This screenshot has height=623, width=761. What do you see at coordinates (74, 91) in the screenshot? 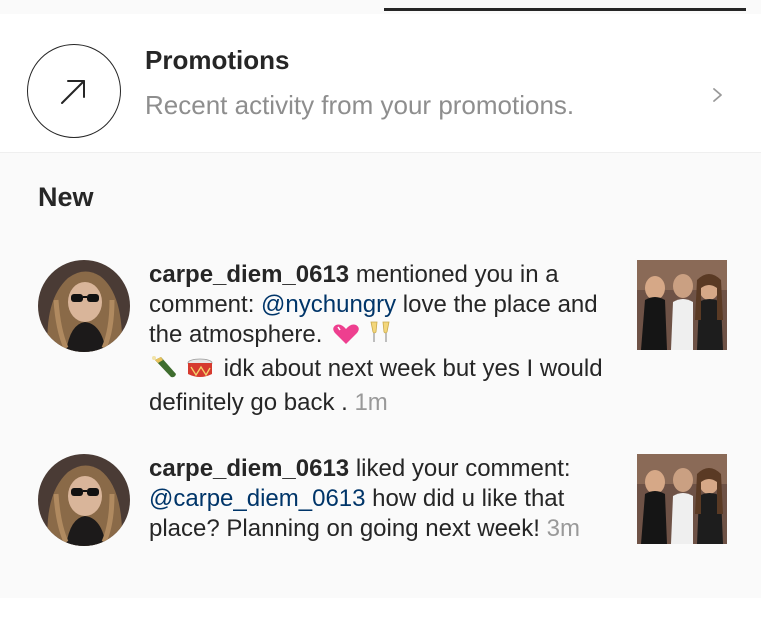
I see `arrow-up-right-icon` at bounding box center [74, 91].